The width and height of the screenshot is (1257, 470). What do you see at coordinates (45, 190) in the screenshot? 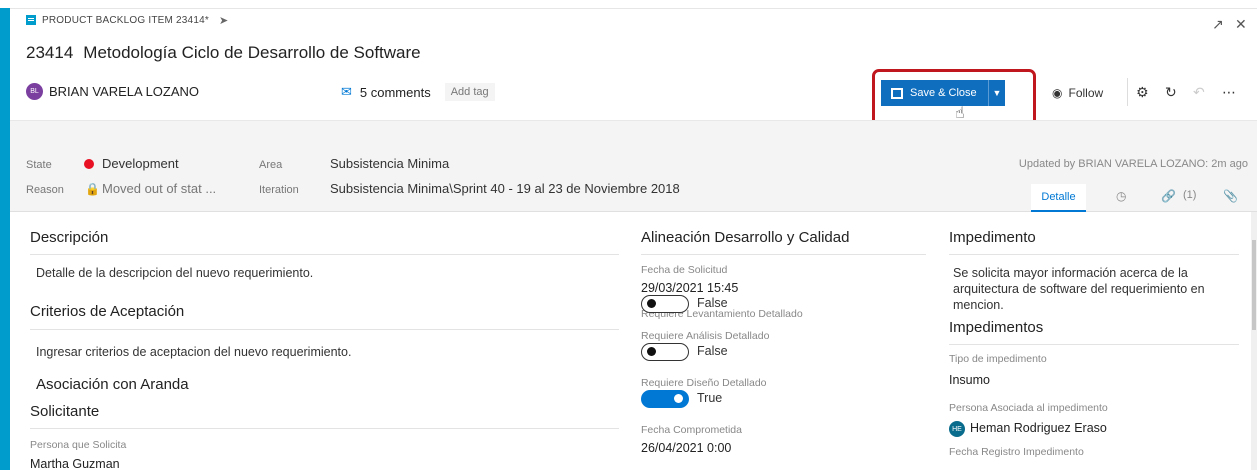
I see `reason-label: Reason` at bounding box center [45, 190].